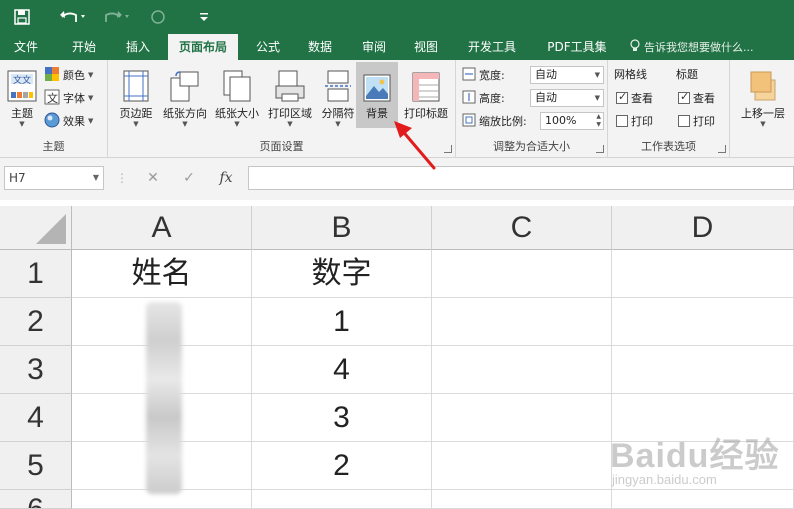 Image resolution: width=794 pixels, height=509 pixels. What do you see at coordinates (684, 121) in the screenshot?
I see `checkbox-empty-icon` at bounding box center [684, 121].